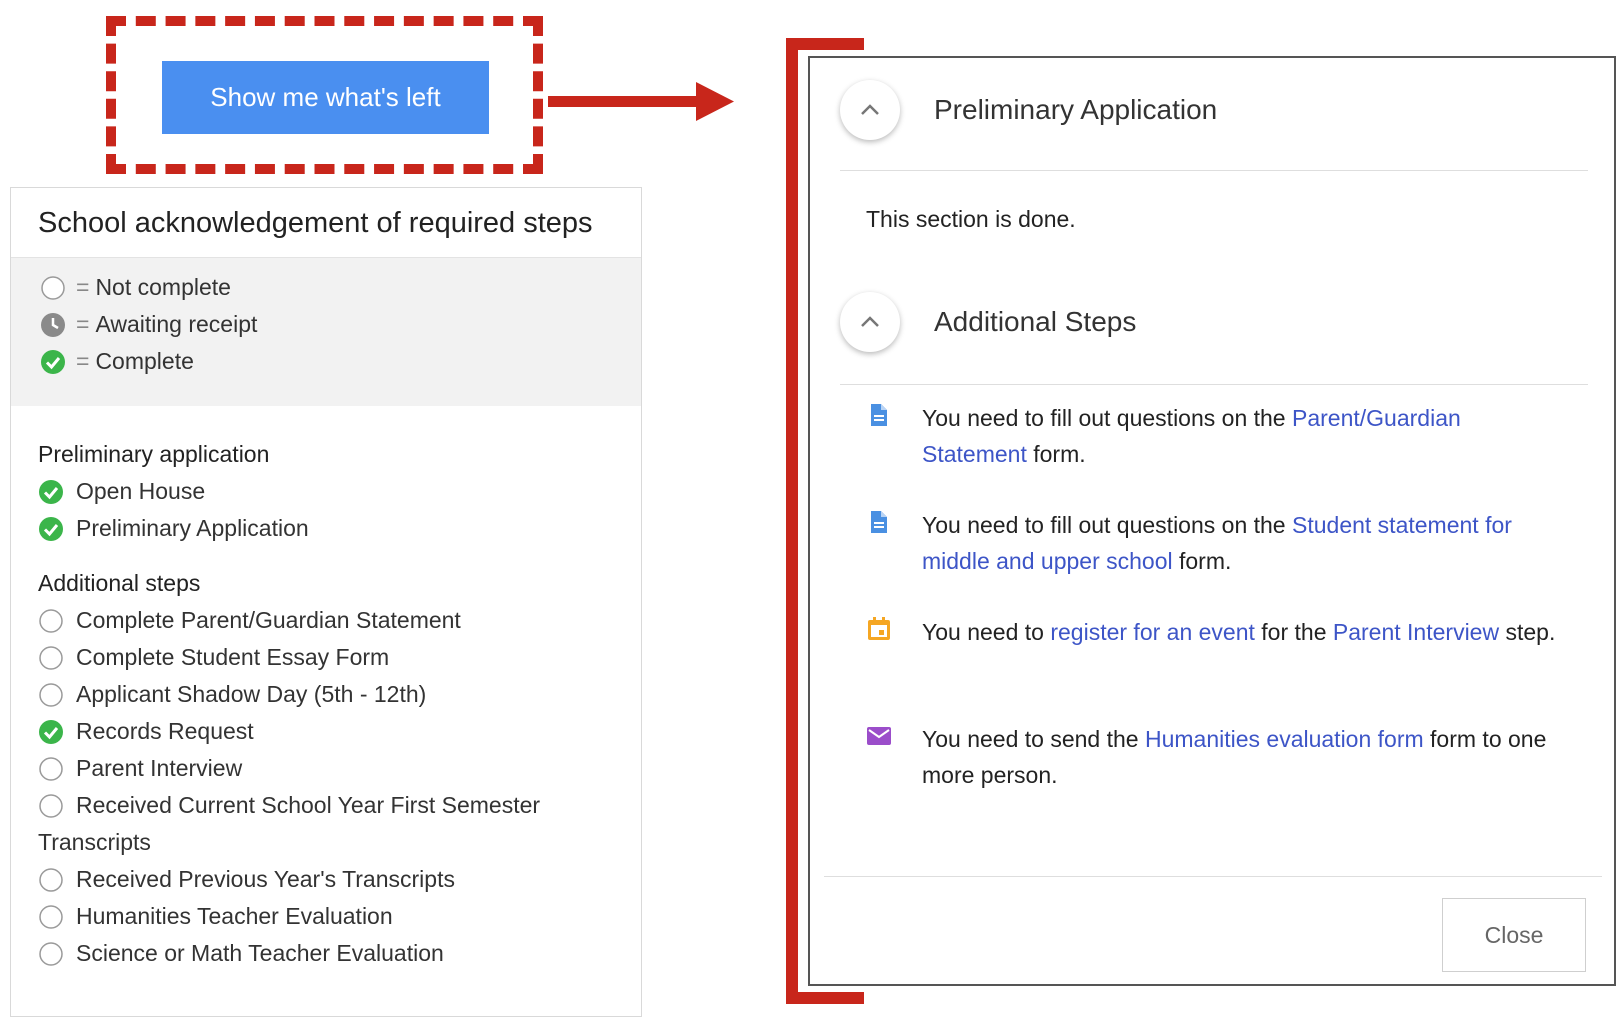 The image size is (1616, 1017). What do you see at coordinates (233, 657) in the screenshot?
I see `step-label: Complete Student Essay Form` at bounding box center [233, 657].